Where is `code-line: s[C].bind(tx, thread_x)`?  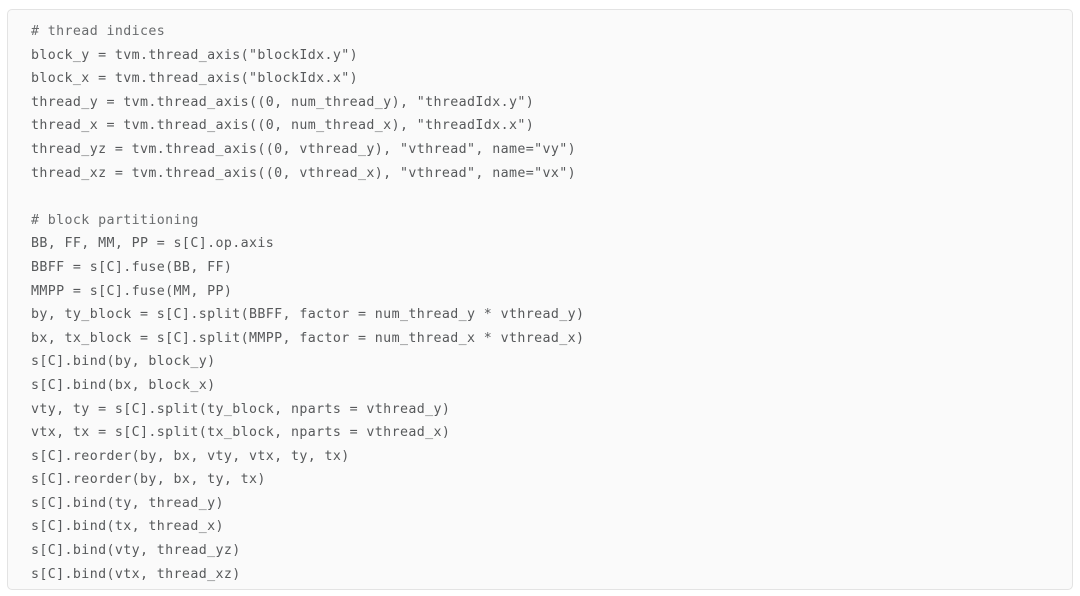 code-line: s[C].bind(tx, thread_x) is located at coordinates (127, 527).